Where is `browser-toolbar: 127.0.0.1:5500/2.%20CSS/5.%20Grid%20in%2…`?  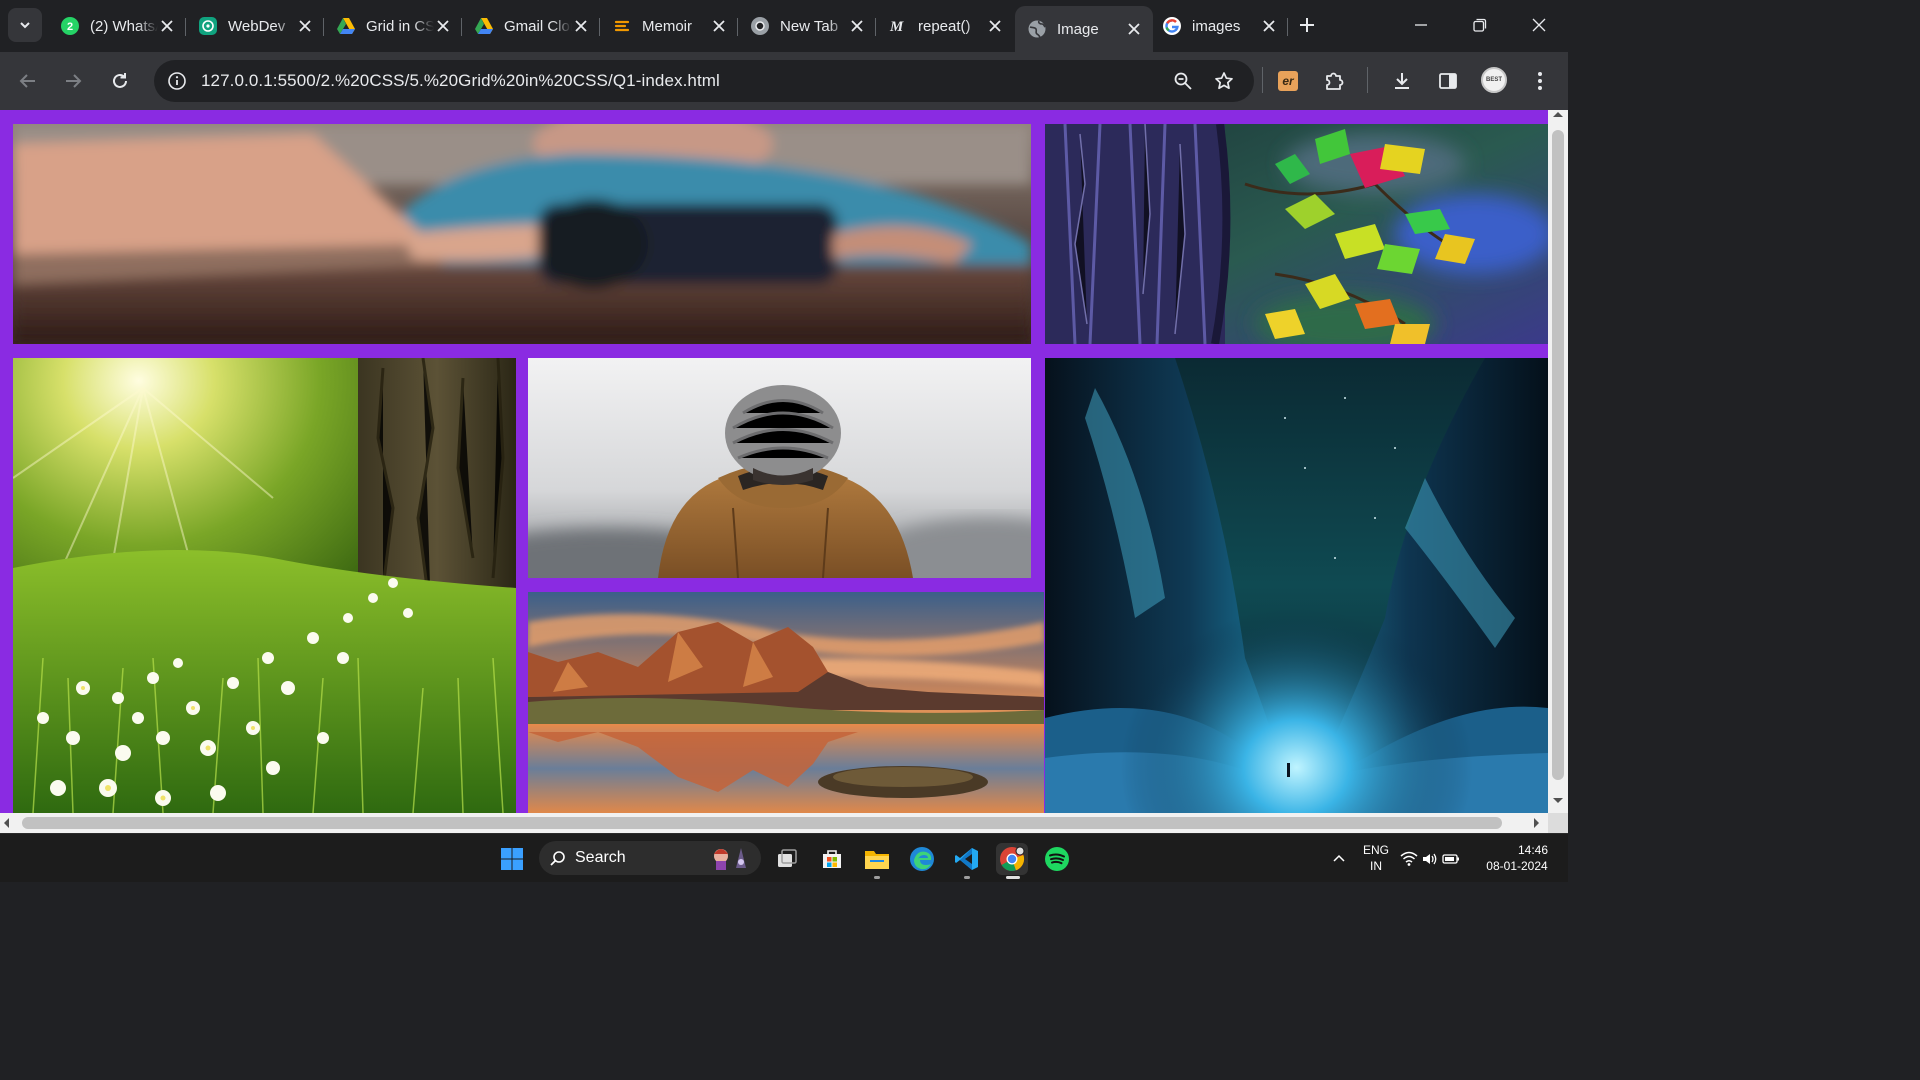
browser-toolbar: 127.0.0.1:5500/2.%20CSS/5.%20Grid%20in%2… is located at coordinates (784, 81).